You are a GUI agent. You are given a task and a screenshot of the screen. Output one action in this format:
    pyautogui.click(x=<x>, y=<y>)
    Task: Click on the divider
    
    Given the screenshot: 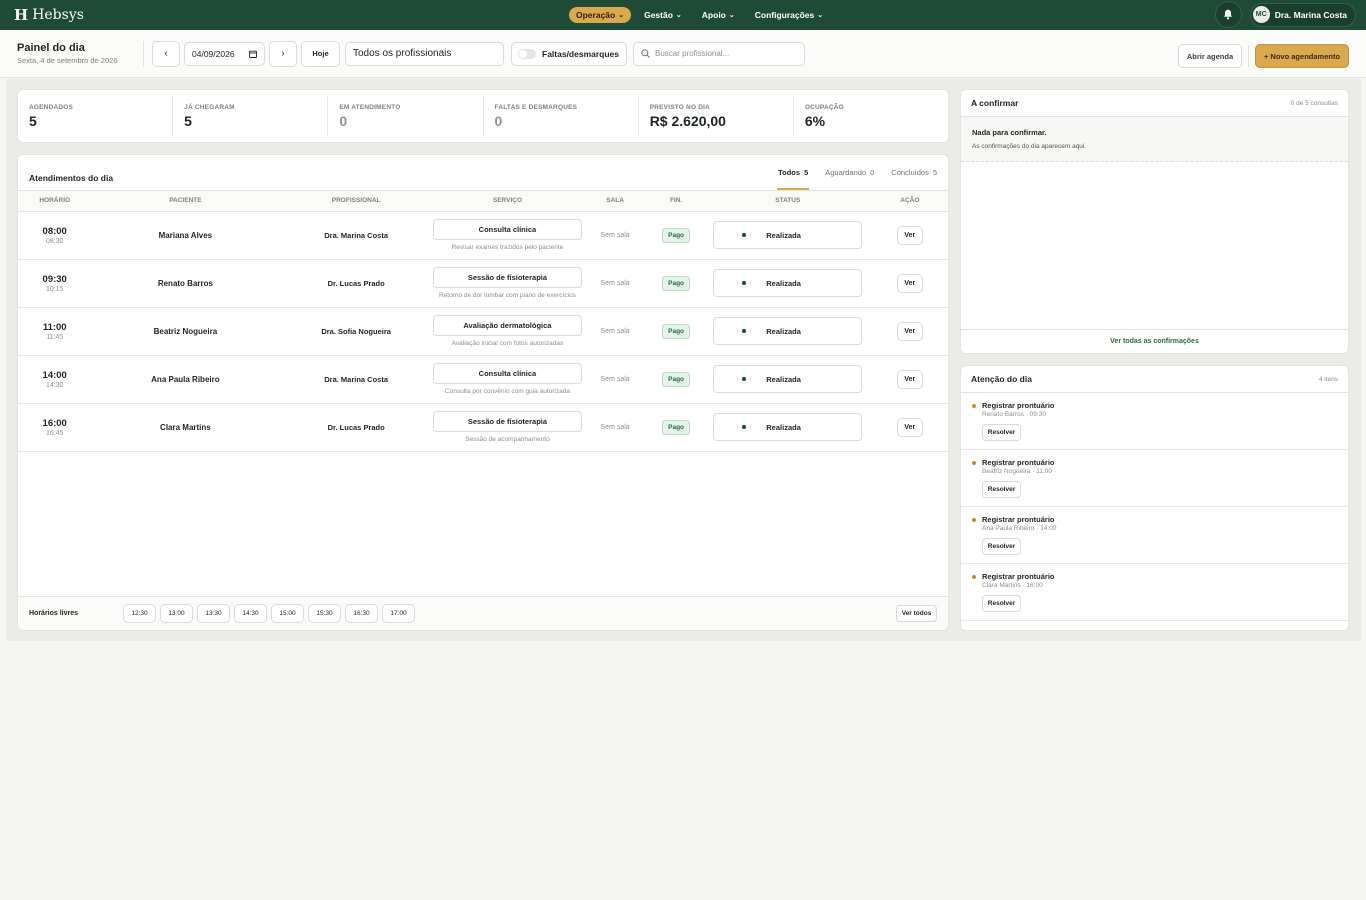 What is the action you would take?
    pyautogui.click(x=143, y=53)
    